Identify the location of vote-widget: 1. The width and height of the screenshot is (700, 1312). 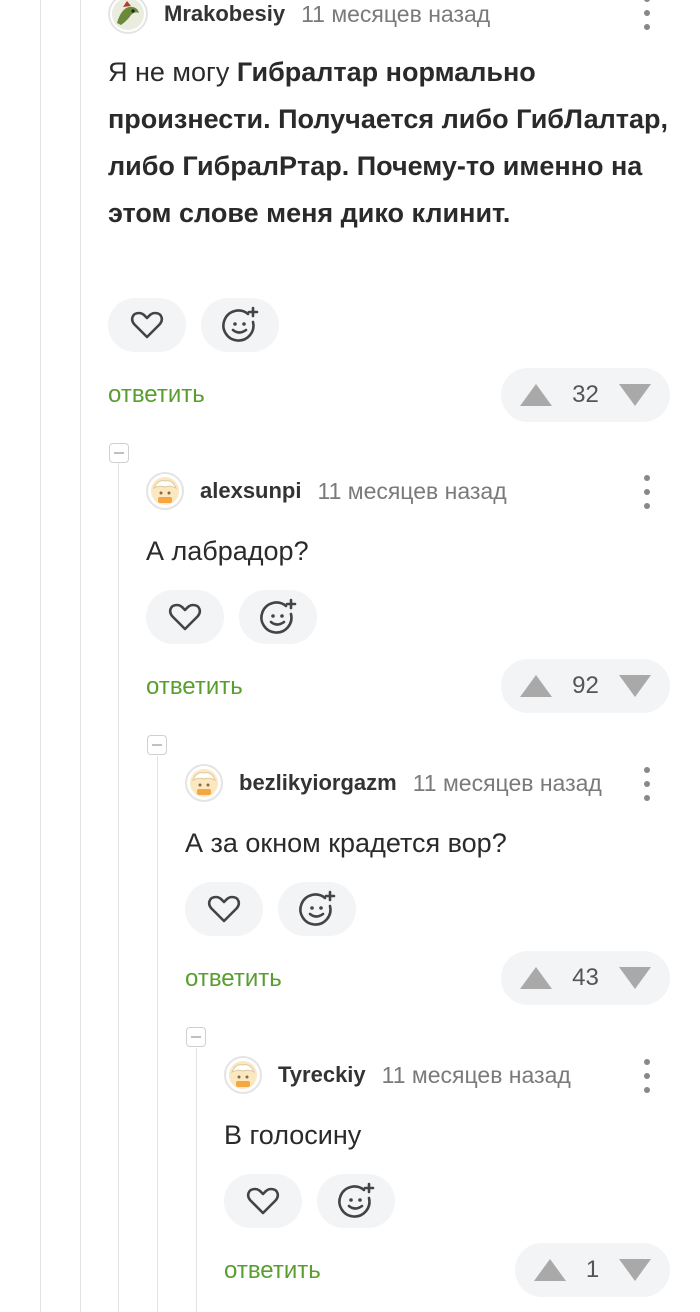
(592, 1270).